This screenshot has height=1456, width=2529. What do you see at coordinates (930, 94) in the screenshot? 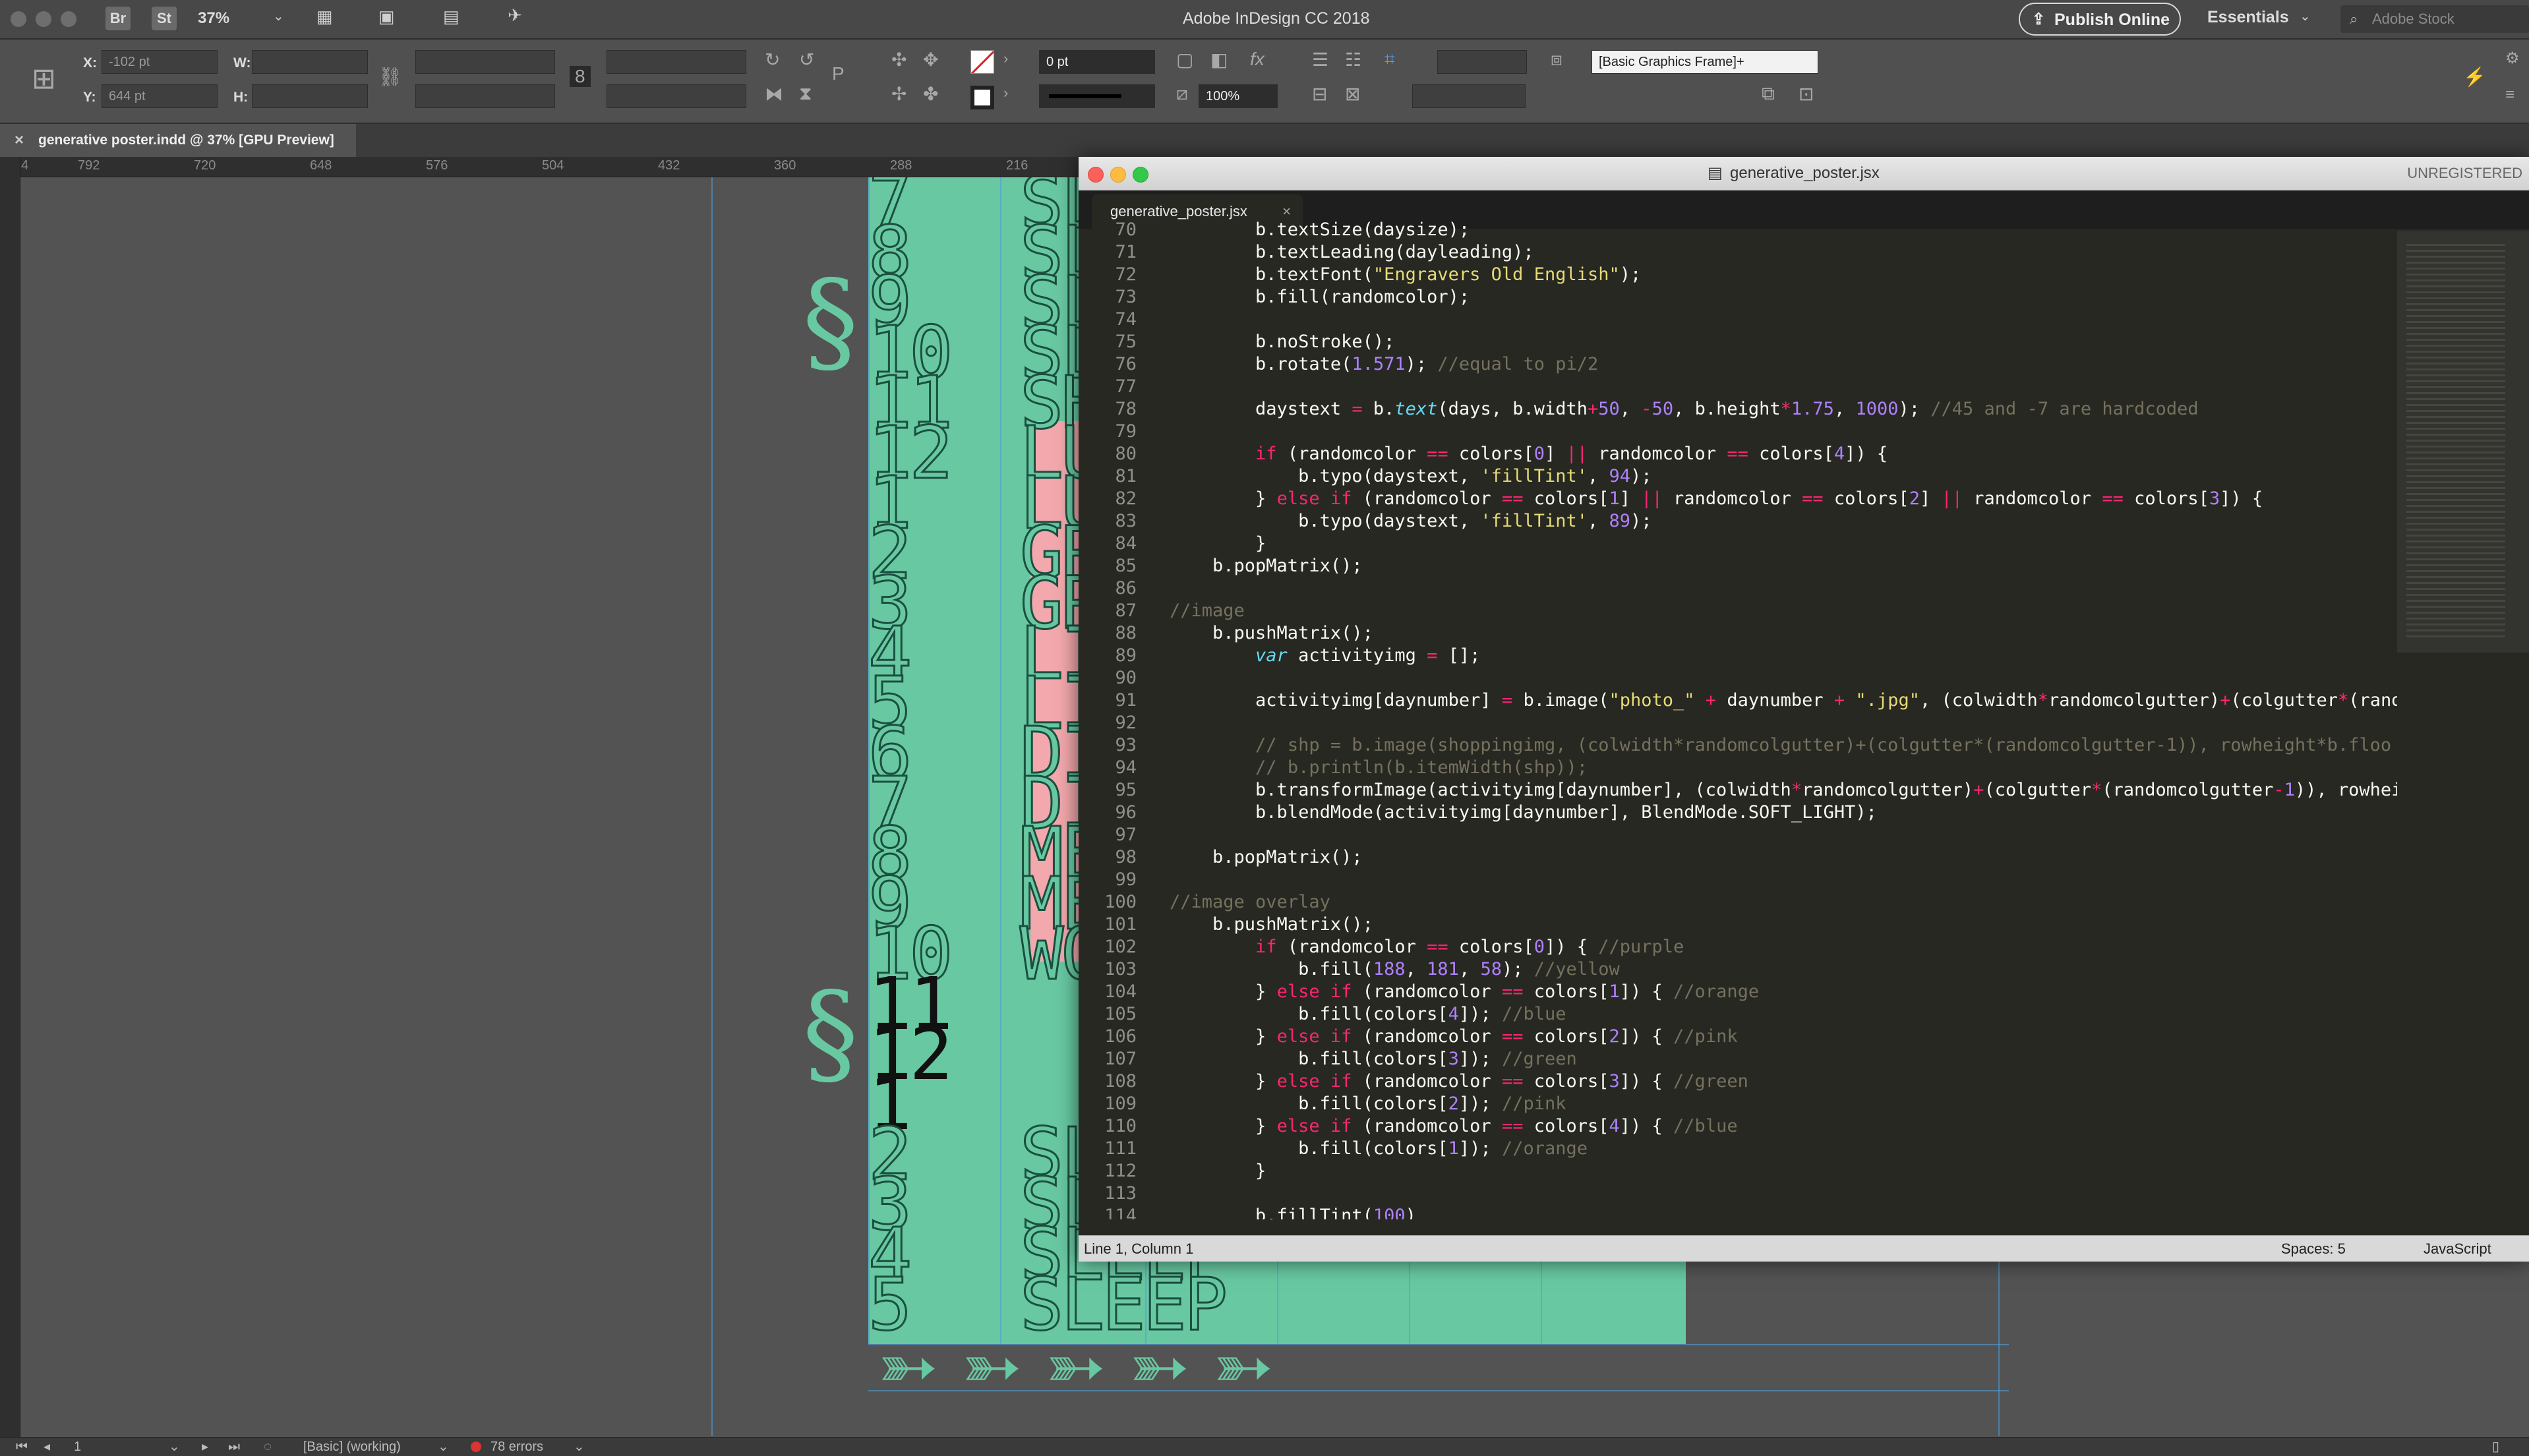
I see `select-next-icon: ✤` at bounding box center [930, 94].